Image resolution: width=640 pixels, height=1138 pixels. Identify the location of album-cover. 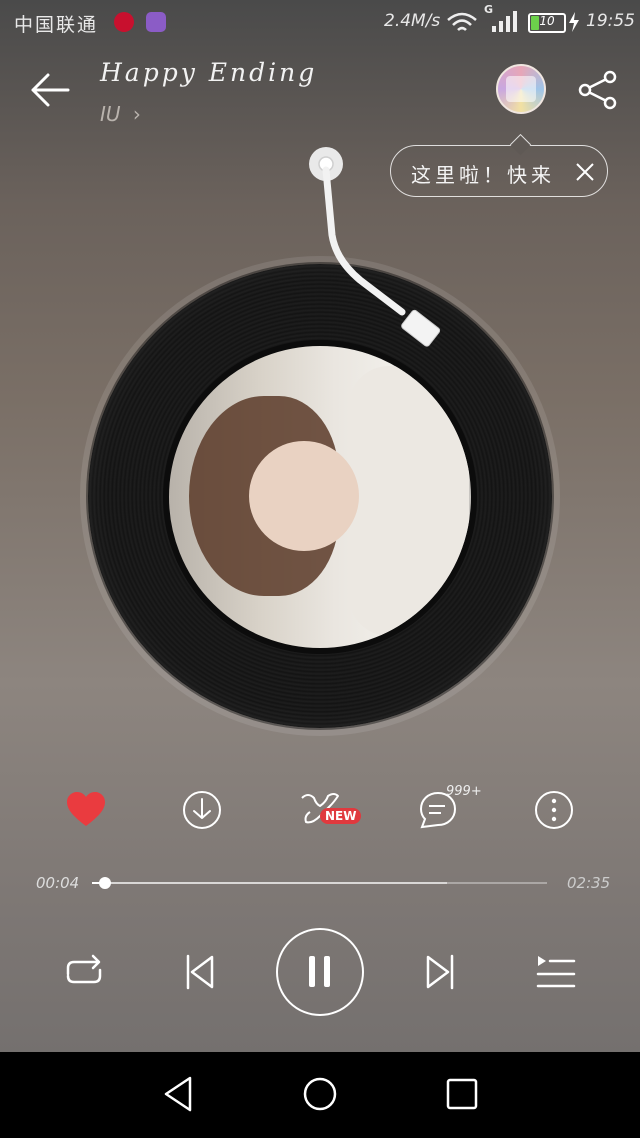
(320, 497).